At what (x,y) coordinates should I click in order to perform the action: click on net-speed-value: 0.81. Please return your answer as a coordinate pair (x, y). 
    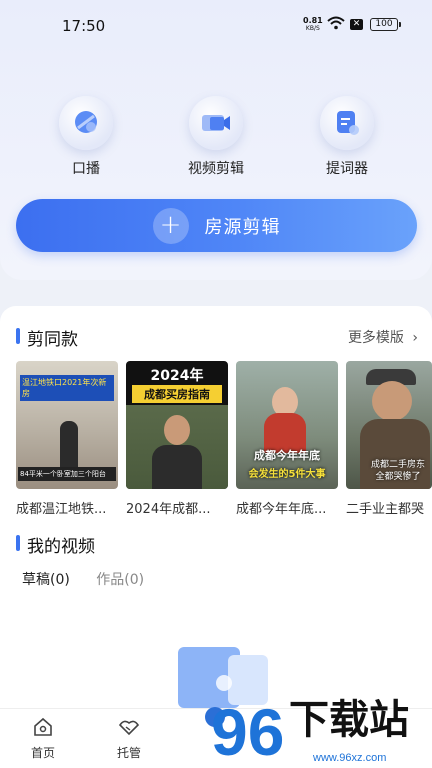
    Looking at the image, I should click on (313, 20).